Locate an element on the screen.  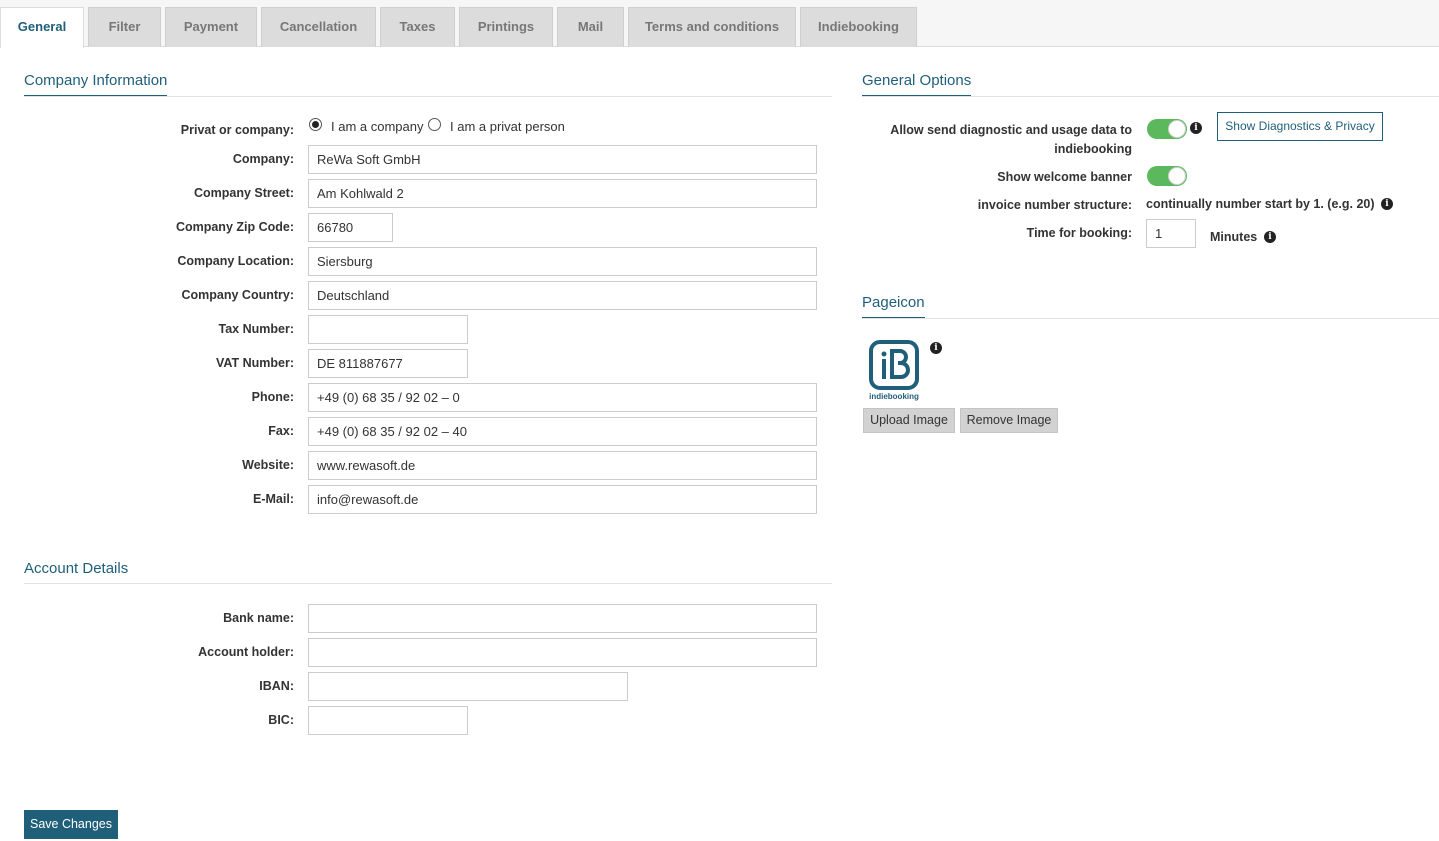
welcome-toggle is located at coordinates (1167, 176).